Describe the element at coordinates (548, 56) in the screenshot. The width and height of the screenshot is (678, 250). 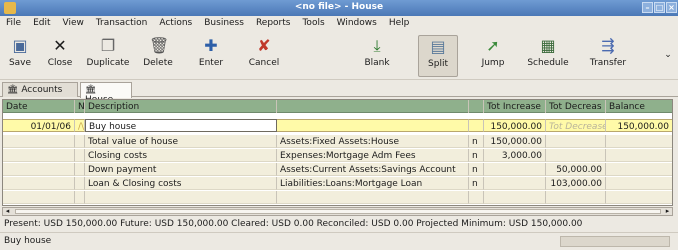
I see `schedule-button: ▦ Schedule` at that location.